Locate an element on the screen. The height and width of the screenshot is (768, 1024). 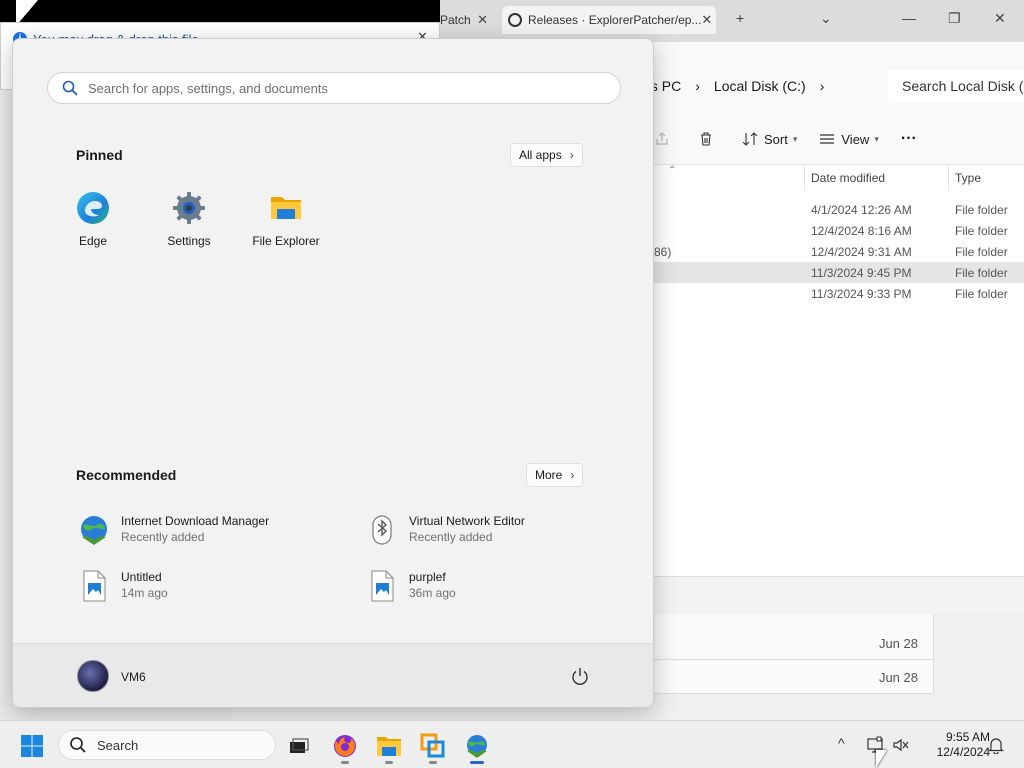
view-button: View ▾ is located at coordinates (849, 139).